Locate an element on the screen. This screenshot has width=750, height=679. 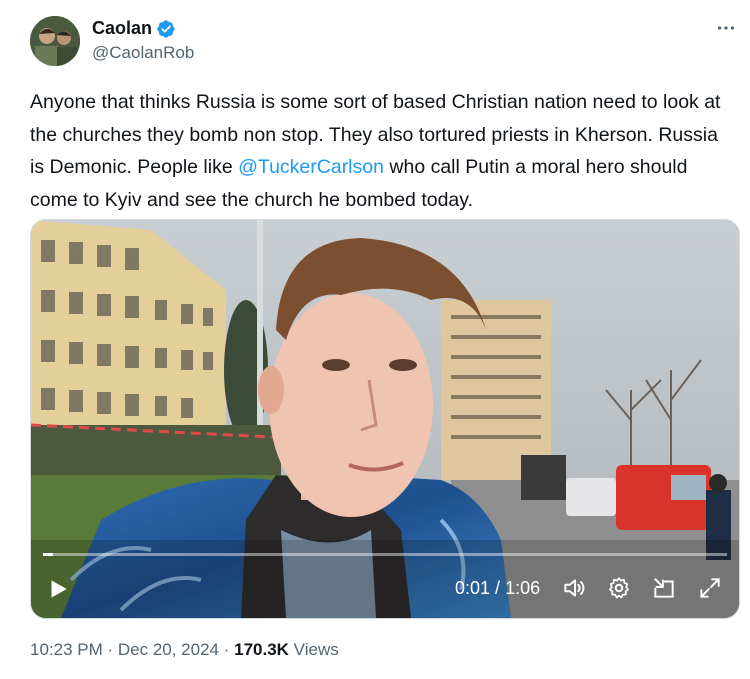
current-time: 0:01 is located at coordinates (473, 588).